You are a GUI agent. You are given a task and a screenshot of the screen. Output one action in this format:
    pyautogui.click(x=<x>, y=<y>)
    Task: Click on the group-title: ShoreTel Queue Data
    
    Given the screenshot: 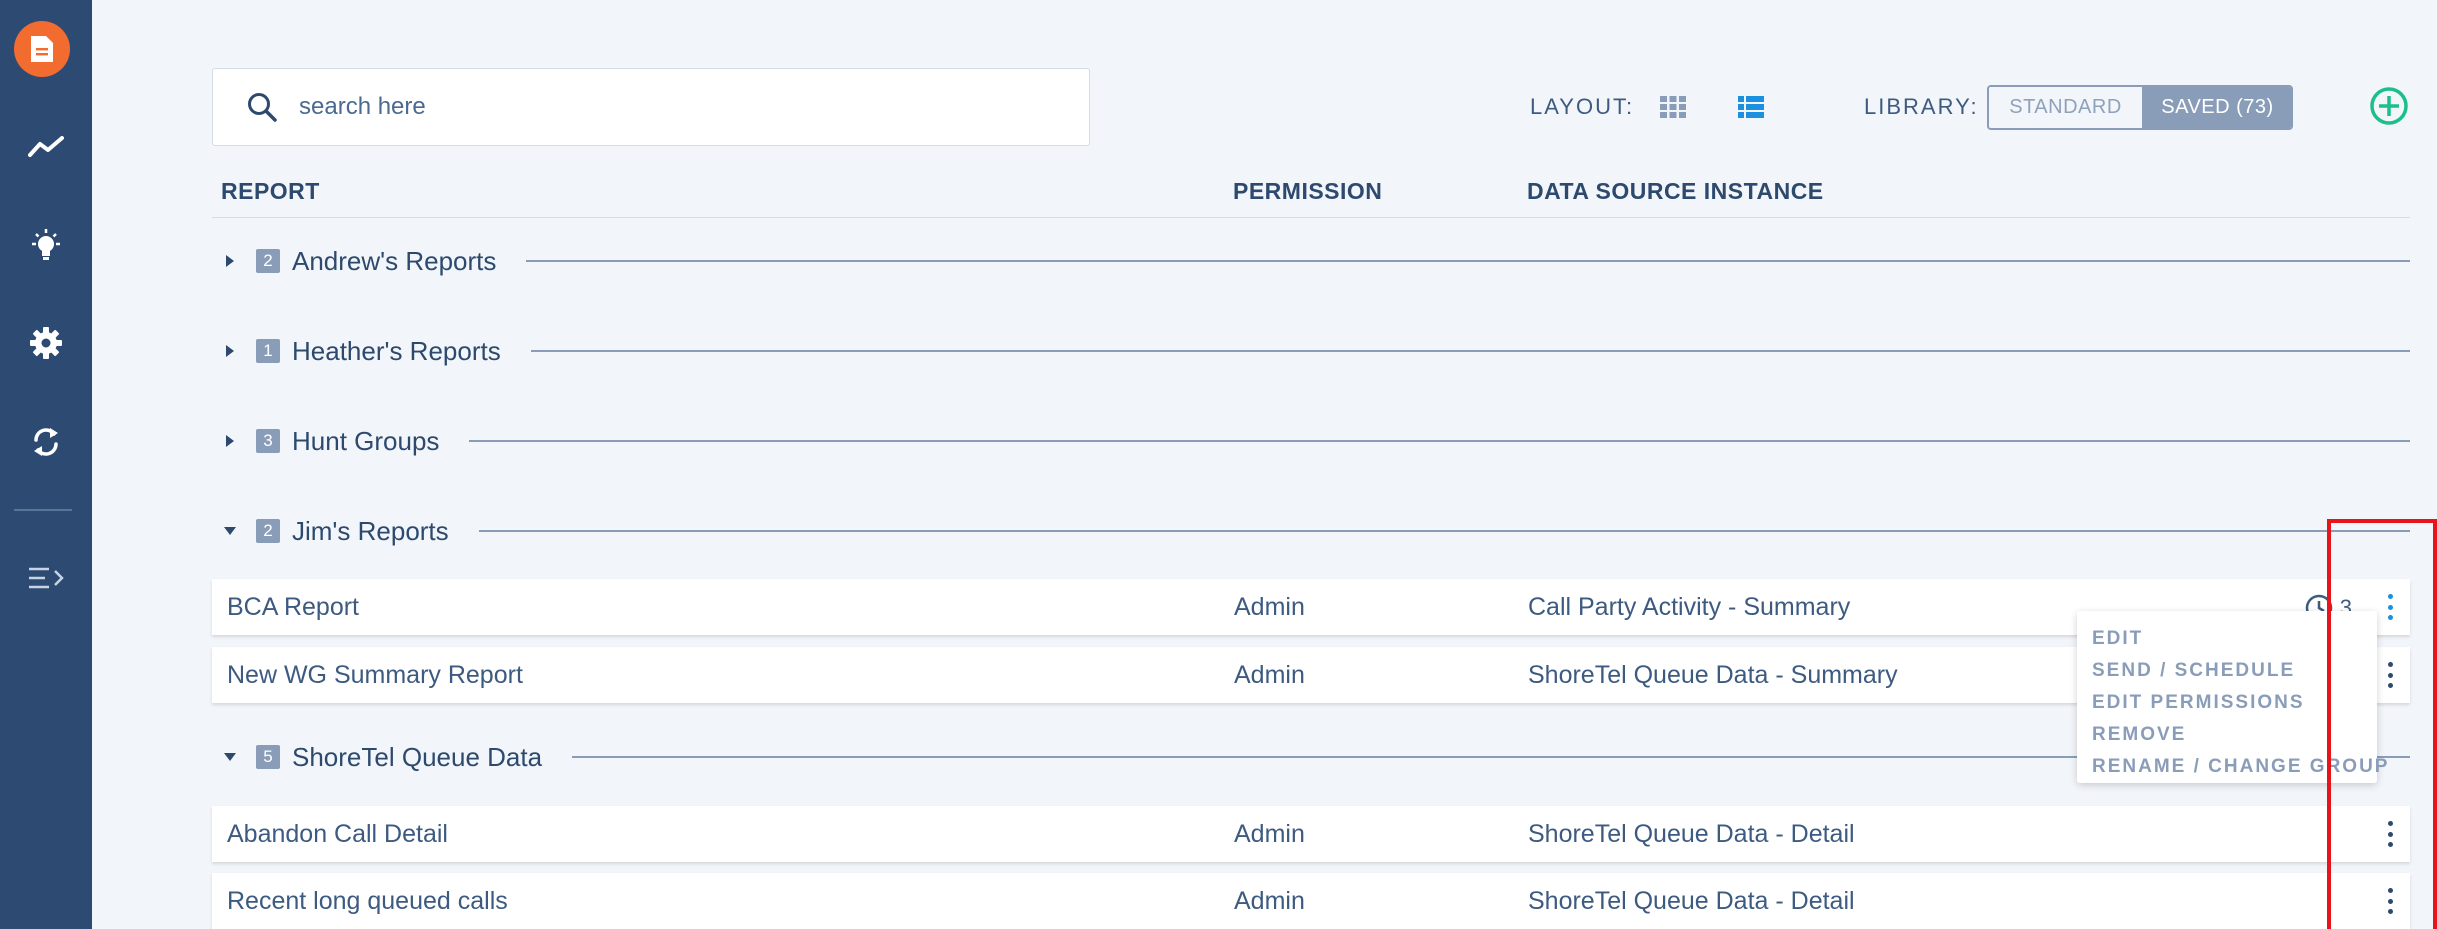 What is the action you would take?
    pyautogui.click(x=417, y=756)
    